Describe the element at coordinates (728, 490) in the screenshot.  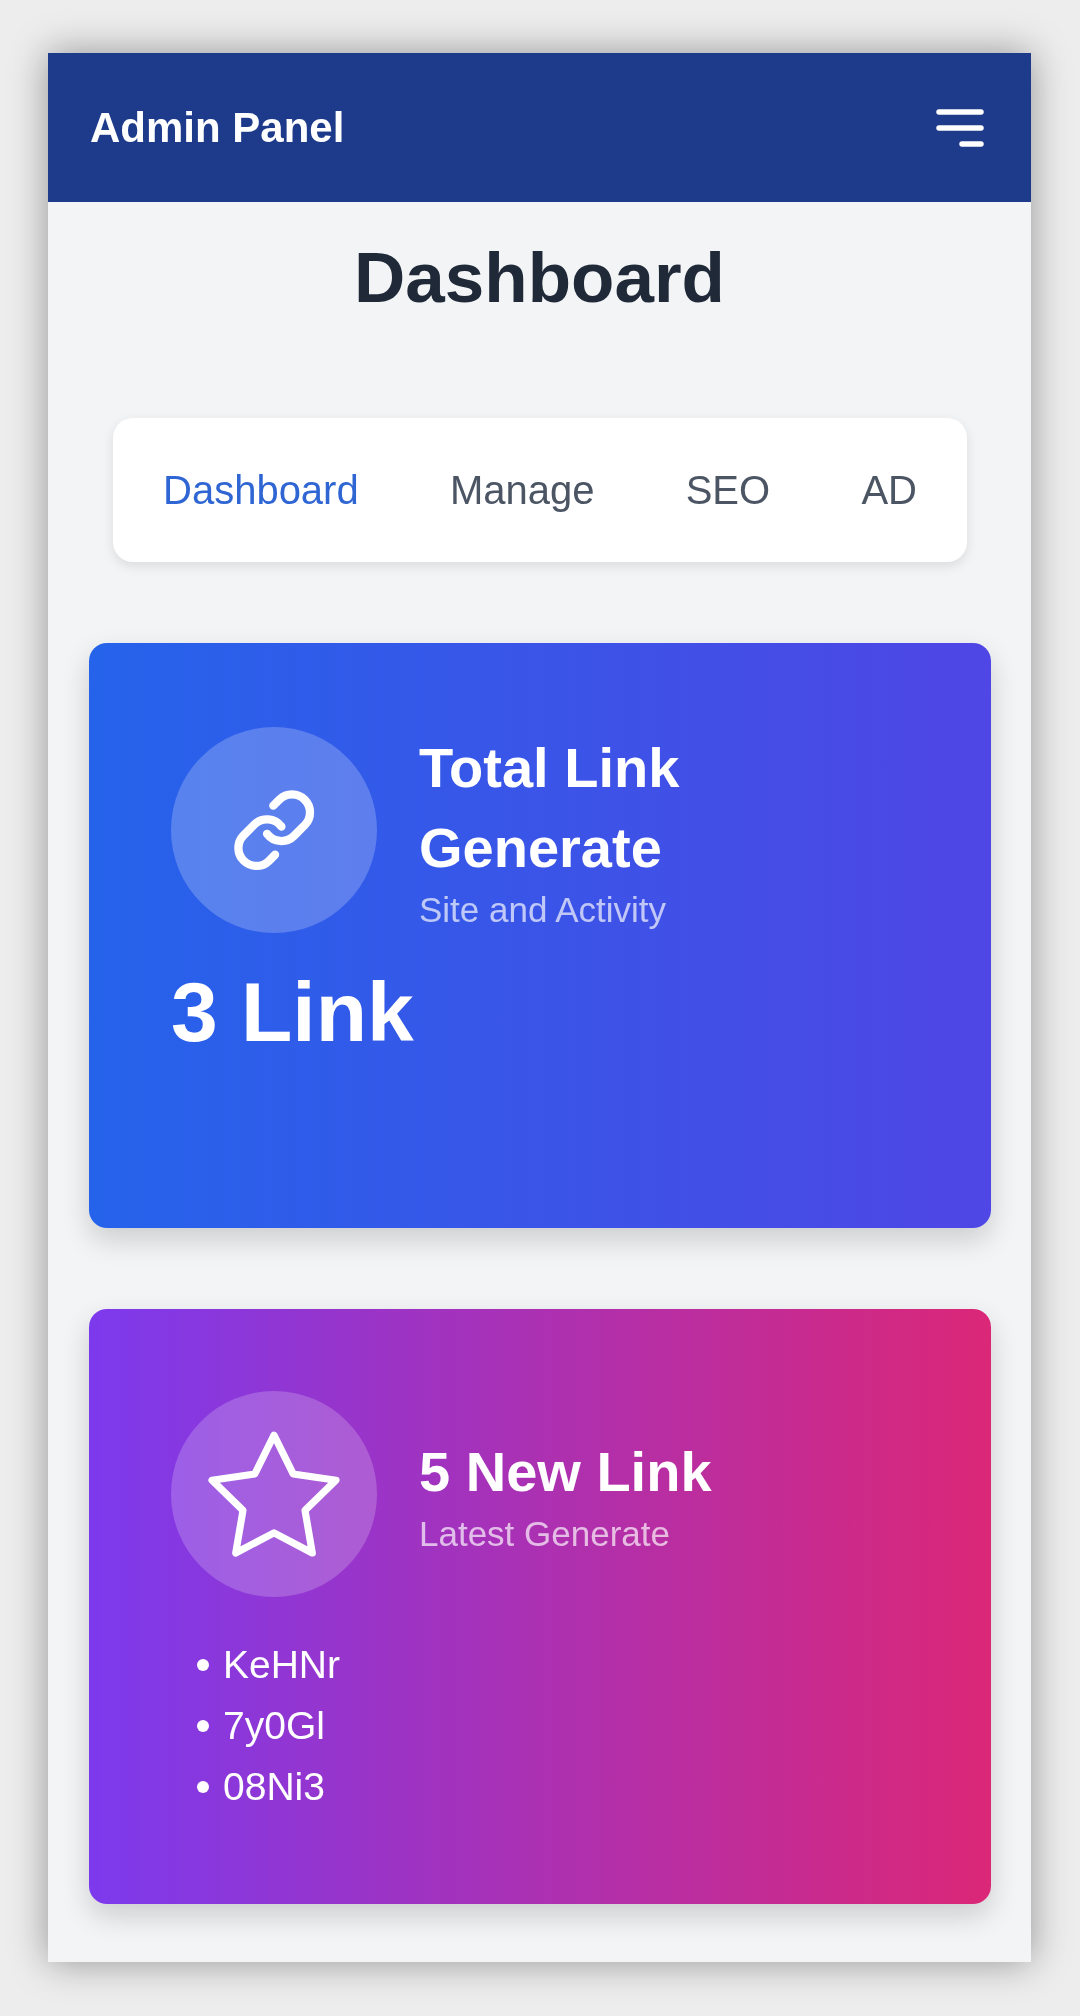
I see `tab: SEO` at that location.